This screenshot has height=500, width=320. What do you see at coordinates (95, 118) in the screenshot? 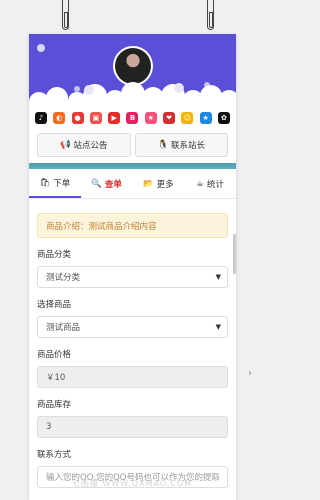
I see `app-red2-icon: ▣` at bounding box center [95, 118].